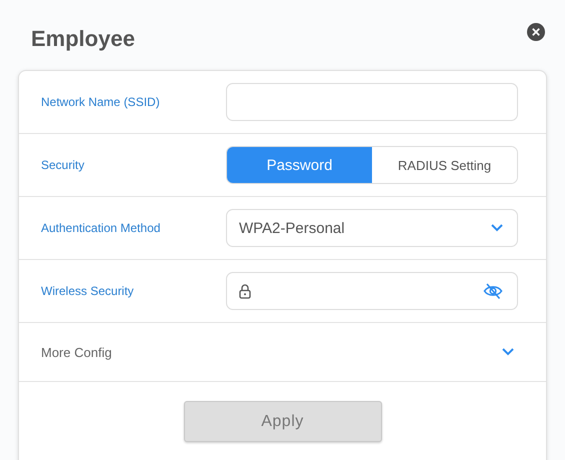 This screenshot has width=565, height=460. I want to click on field-label: Security, so click(63, 165).